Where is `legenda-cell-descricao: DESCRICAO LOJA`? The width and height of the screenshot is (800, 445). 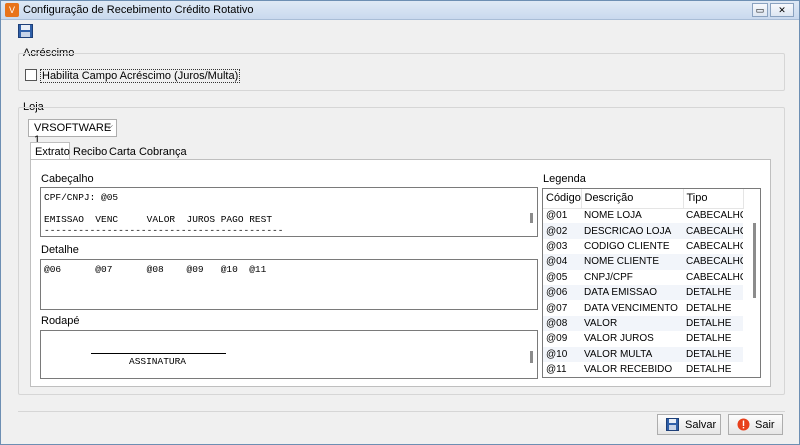
legenda-cell-descricao: DESCRICAO LOJA is located at coordinates (632, 231).